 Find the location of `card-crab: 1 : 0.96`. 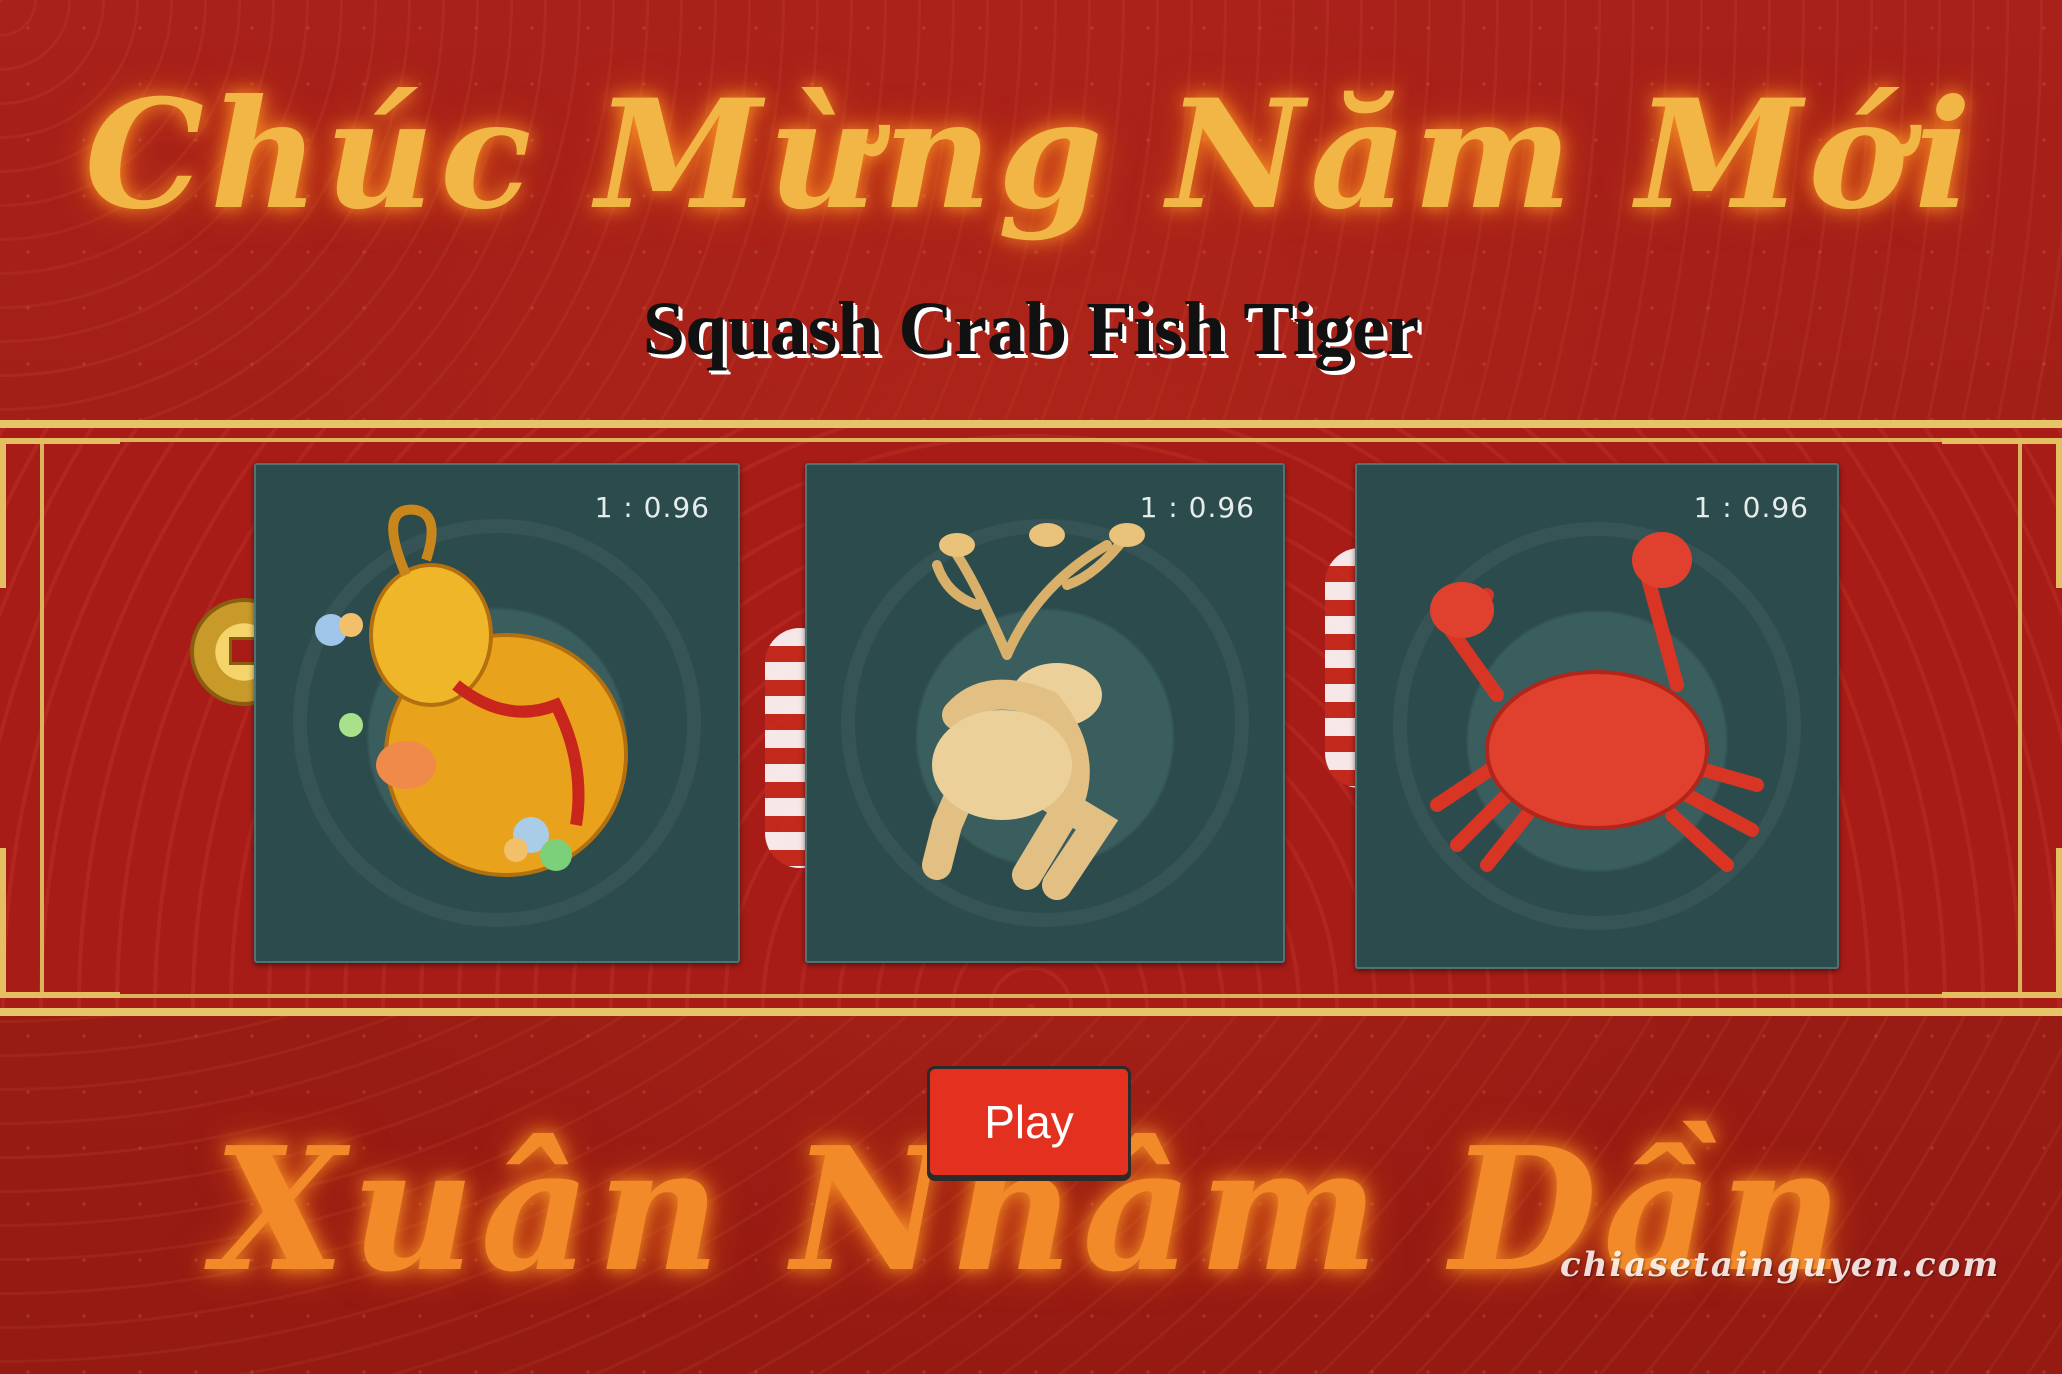

card-crab: 1 : 0.96 is located at coordinates (1597, 716).